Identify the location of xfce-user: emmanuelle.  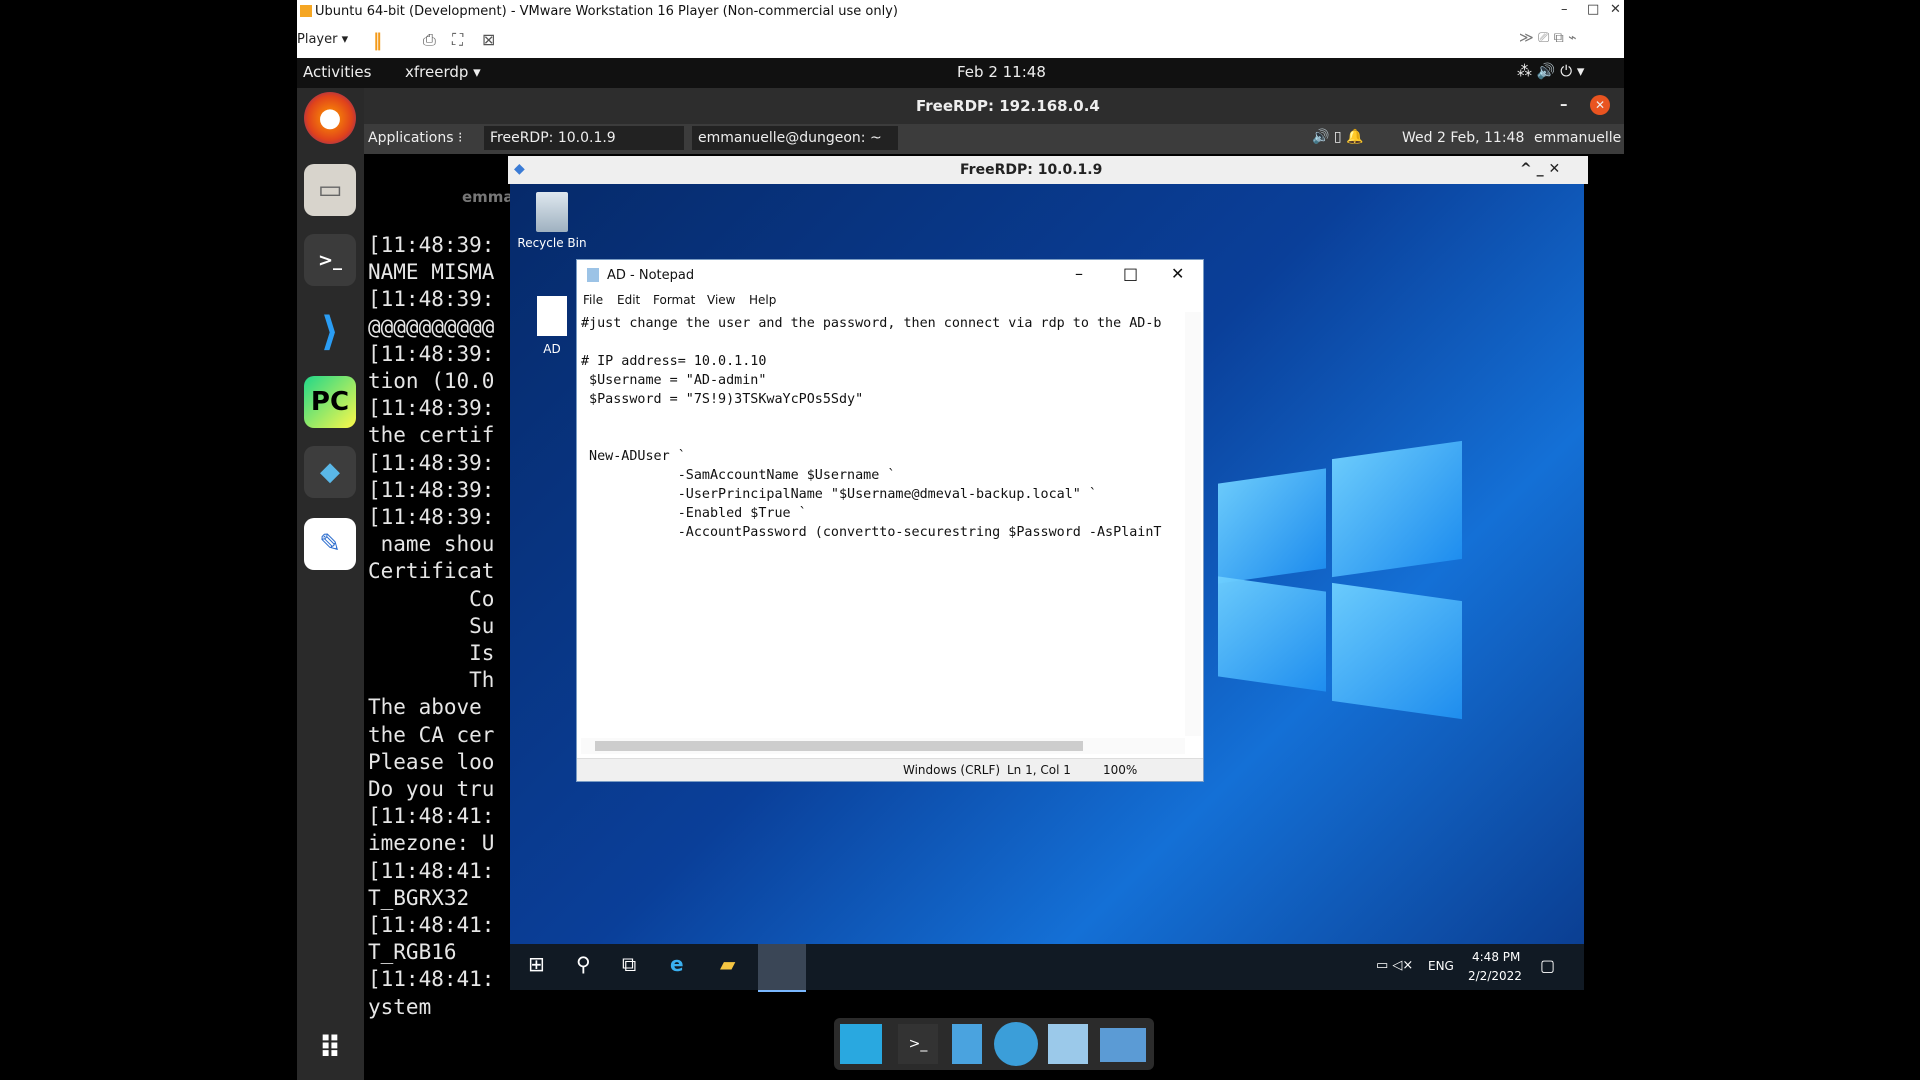
(1577, 138).